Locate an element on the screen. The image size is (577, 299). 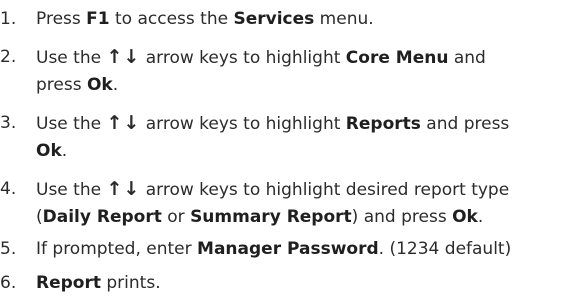
step-number-text: 4. is located at coordinates (8, 189).